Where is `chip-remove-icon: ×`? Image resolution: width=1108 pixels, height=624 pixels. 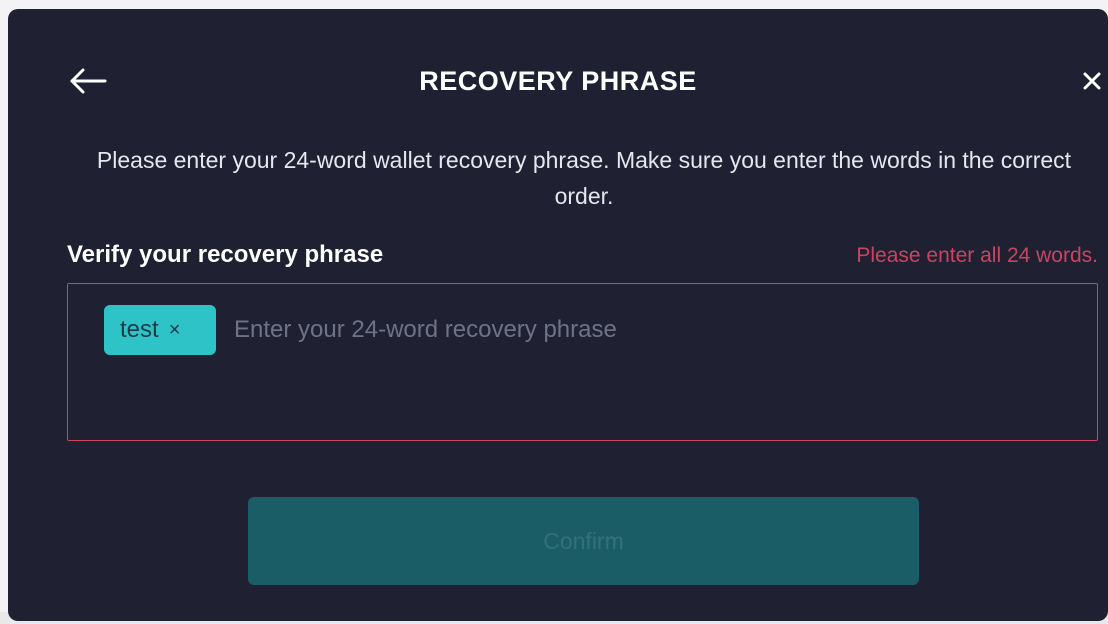 chip-remove-icon: × is located at coordinates (175, 330).